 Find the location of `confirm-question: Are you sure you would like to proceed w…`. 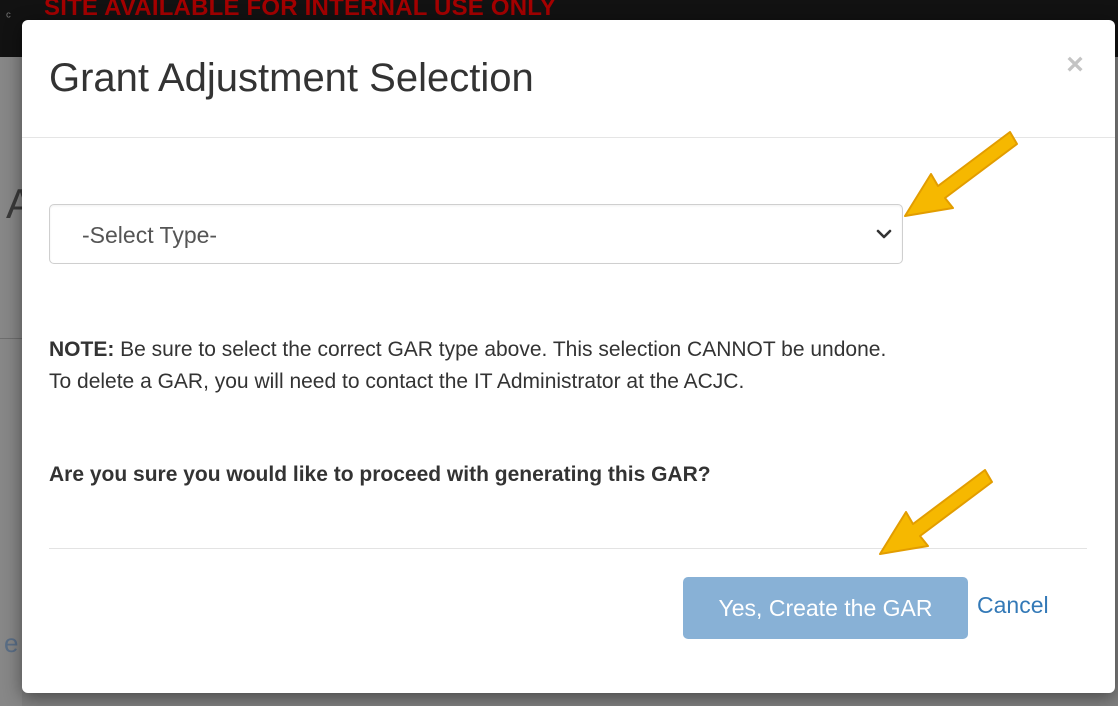

confirm-question: Are you sure you would like to proceed w… is located at coordinates (380, 474).